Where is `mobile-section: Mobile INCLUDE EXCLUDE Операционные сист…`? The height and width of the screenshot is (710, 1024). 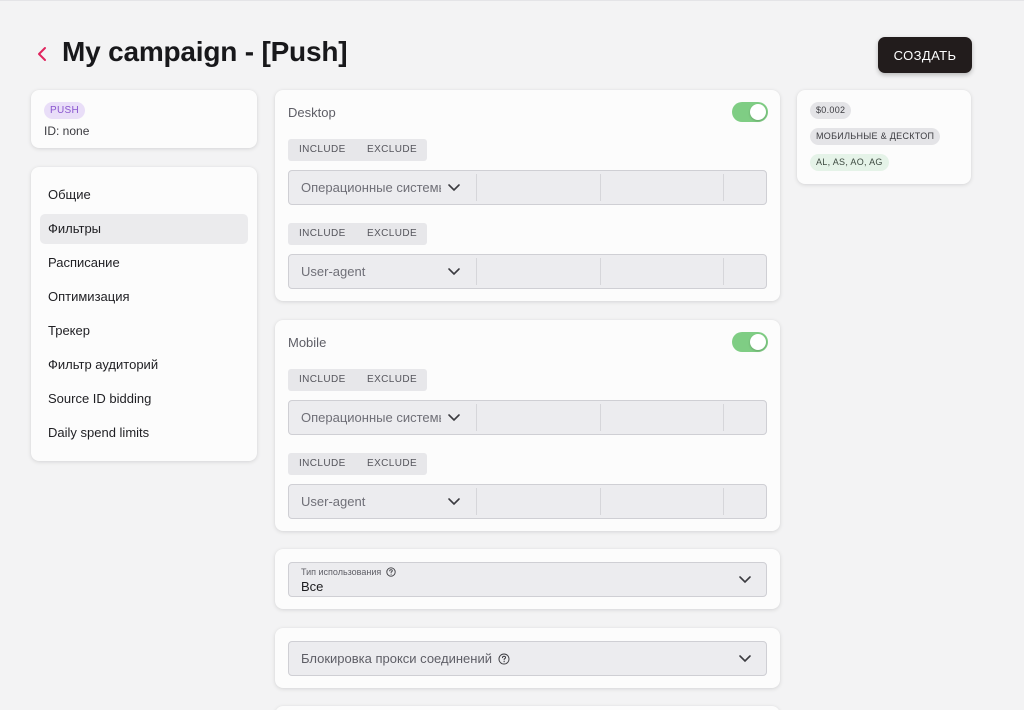
mobile-section: Mobile INCLUDE EXCLUDE Операционные сист… is located at coordinates (527, 425).